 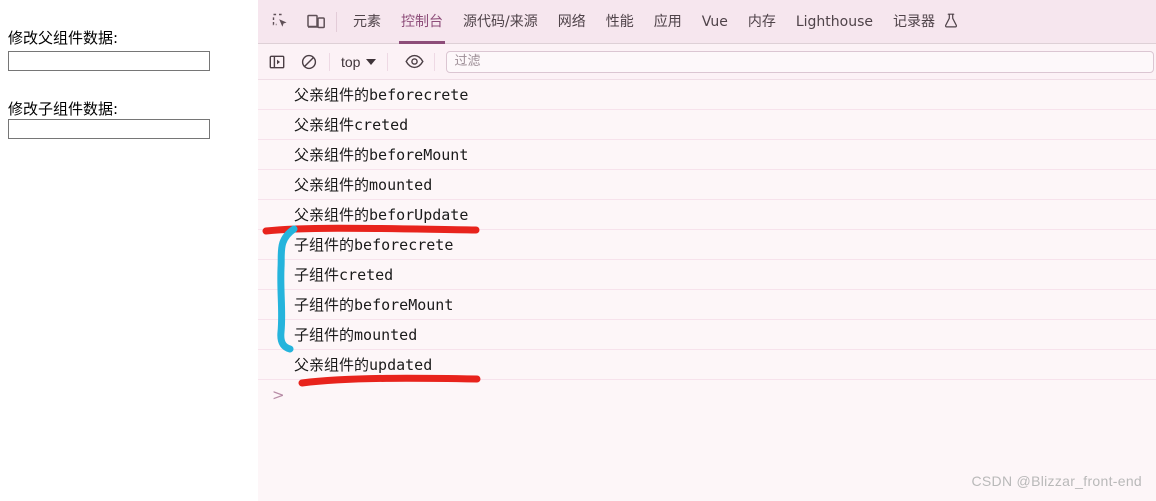 I want to click on tab-label: 元素, so click(x=367, y=21).